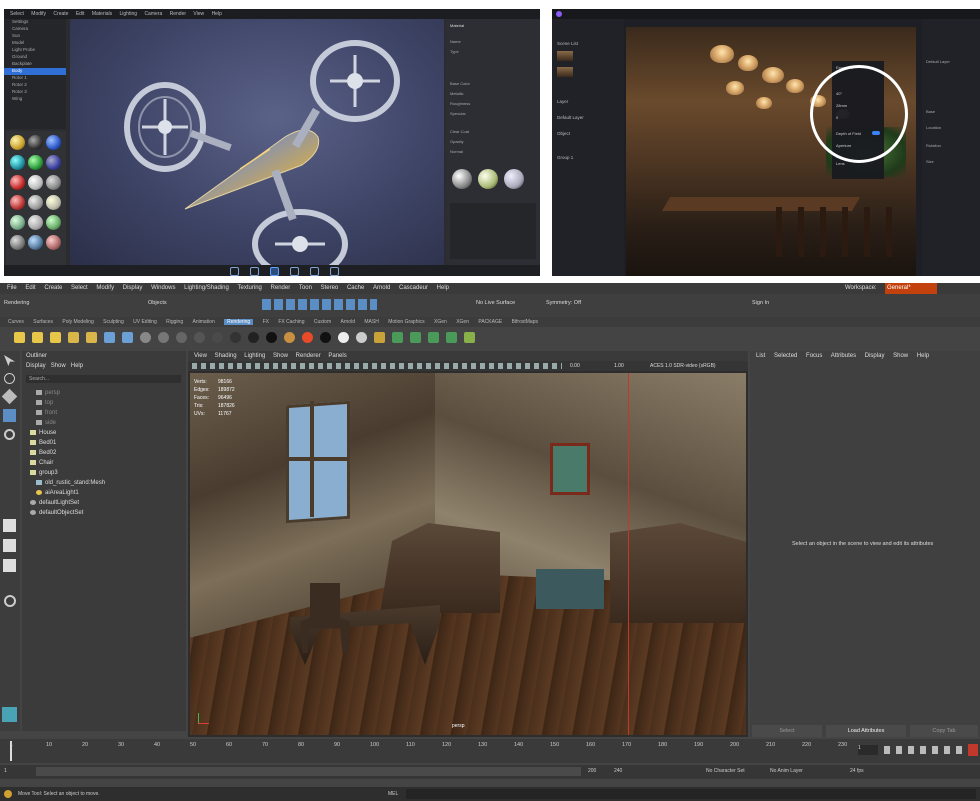  Describe the element at coordinates (266, 322) in the screenshot. I see `tab-fx: FX` at that location.